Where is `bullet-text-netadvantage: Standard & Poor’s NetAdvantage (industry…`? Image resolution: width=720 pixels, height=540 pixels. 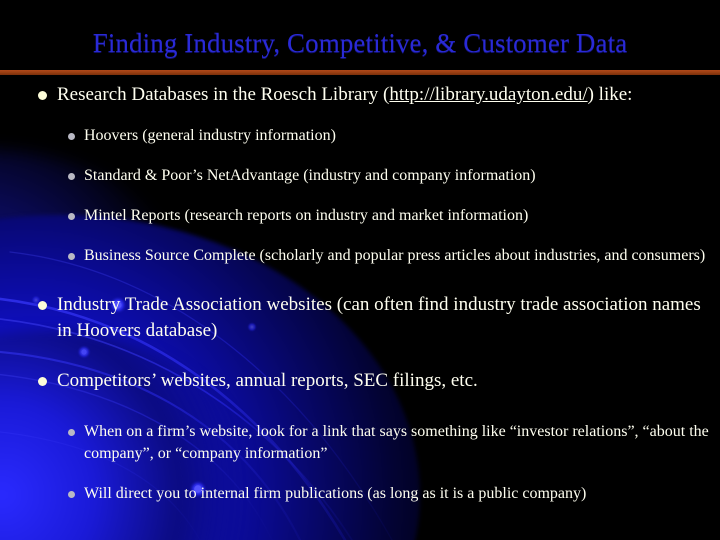
bullet-text-netadvantage: Standard & Poor’s NetAdvantage (industry… is located at coordinates (310, 175).